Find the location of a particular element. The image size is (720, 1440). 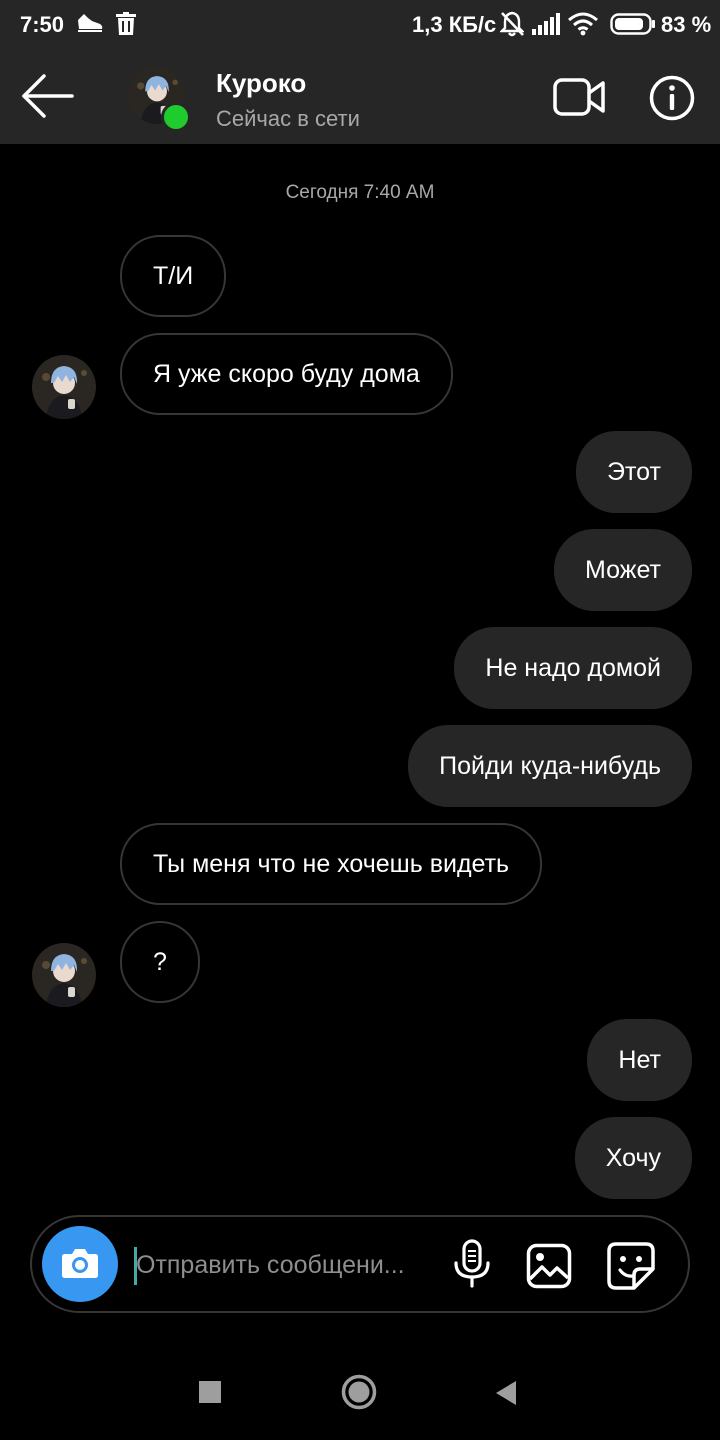

contact-status: Сейчас в сети is located at coordinates (288, 118).